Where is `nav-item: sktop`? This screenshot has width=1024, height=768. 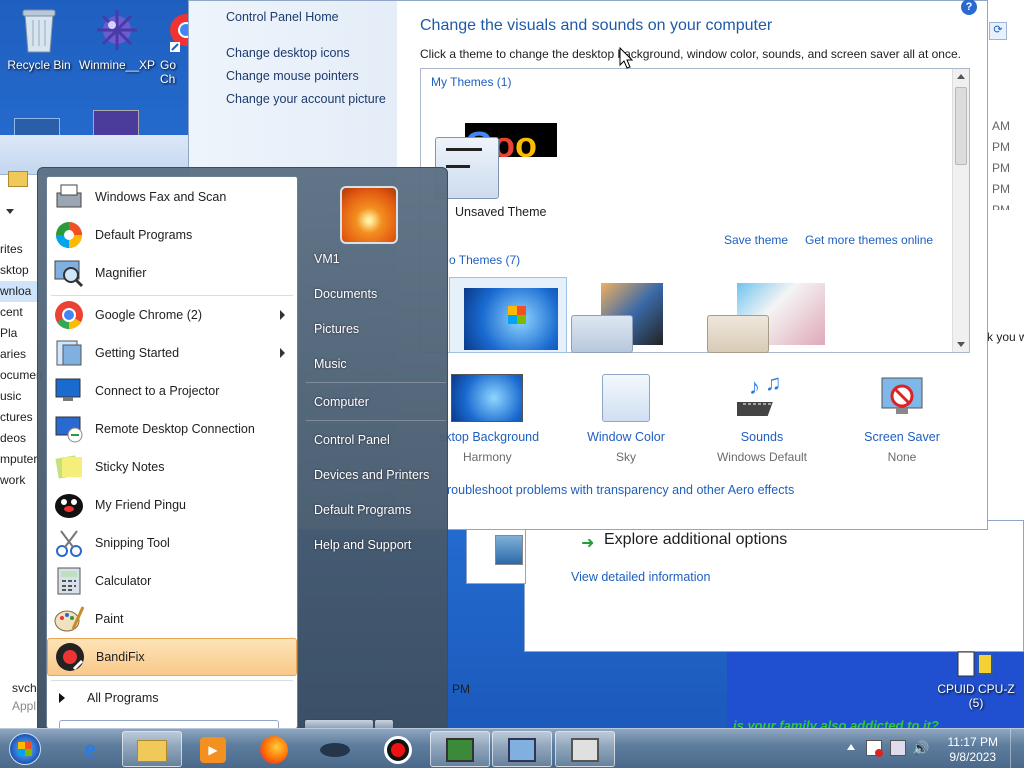
nav-item: sktop is located at coordinates (20, 270).